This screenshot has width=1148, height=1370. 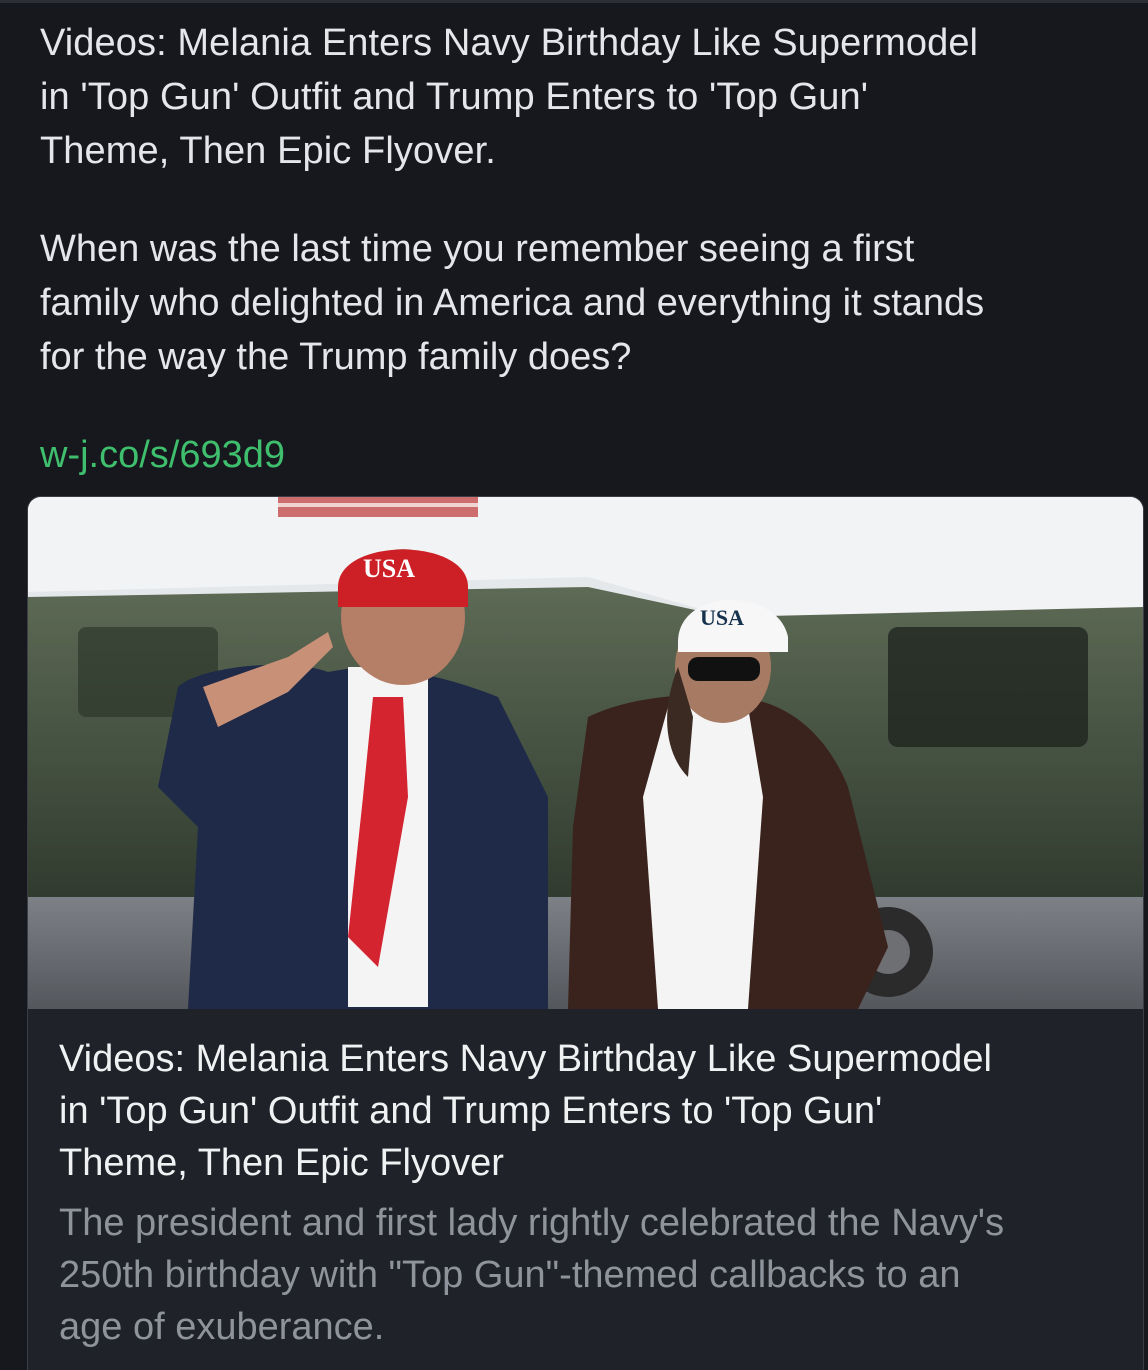 What do you see at coordinates (389, 568) in the screenshot?
I see `hat-left-text: USA` at bounding box center [389, 568].